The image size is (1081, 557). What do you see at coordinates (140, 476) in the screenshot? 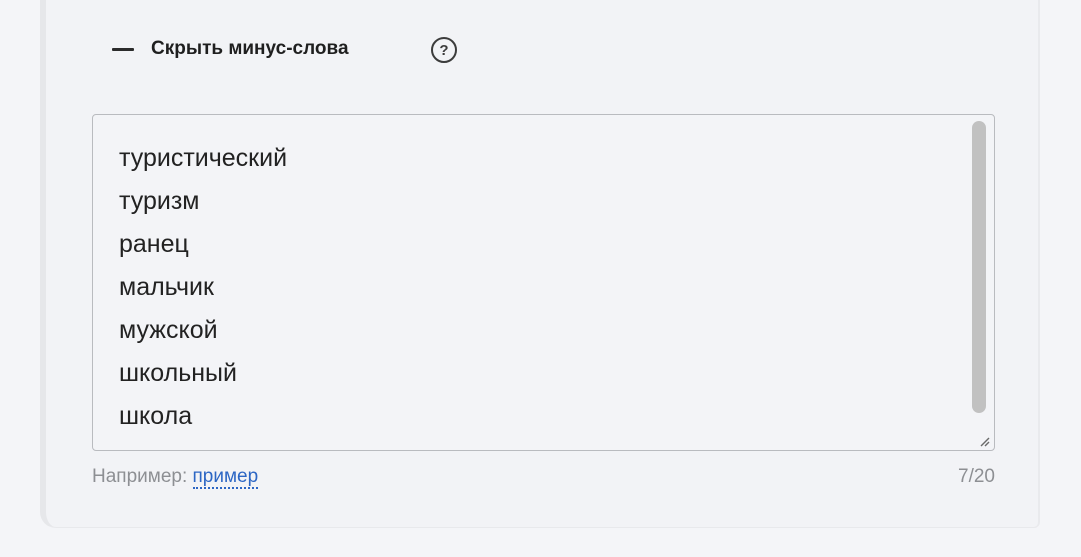
I see `hint-prefix: Например:` at bounding box center [140, 476].